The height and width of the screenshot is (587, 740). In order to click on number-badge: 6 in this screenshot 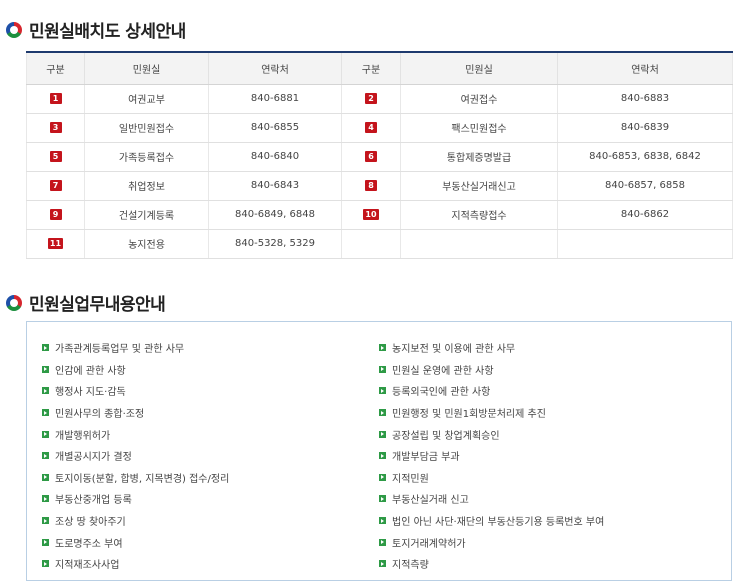, I will do `click(371, 156)`.